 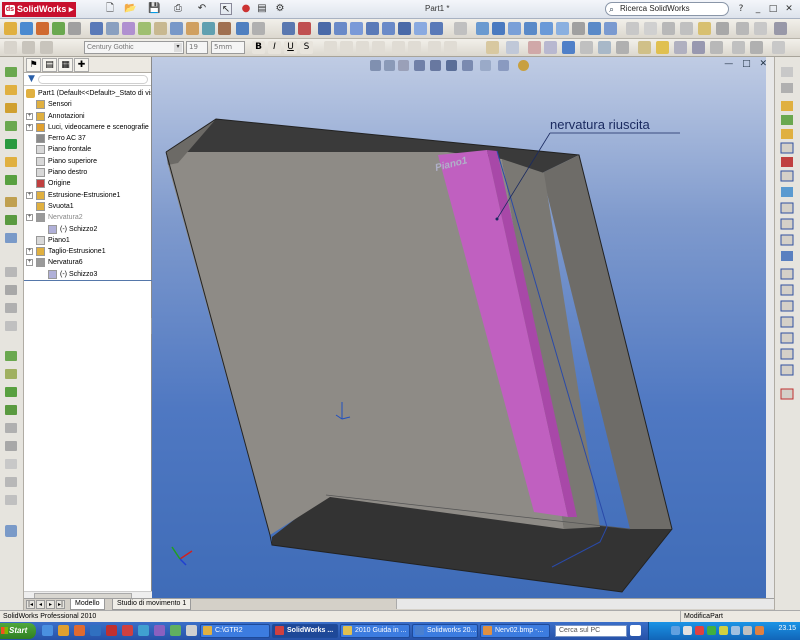 What do you see at coordinates (420, 28) in the screenshot?
I see `shell-icon` at bounding box center [420, 28].